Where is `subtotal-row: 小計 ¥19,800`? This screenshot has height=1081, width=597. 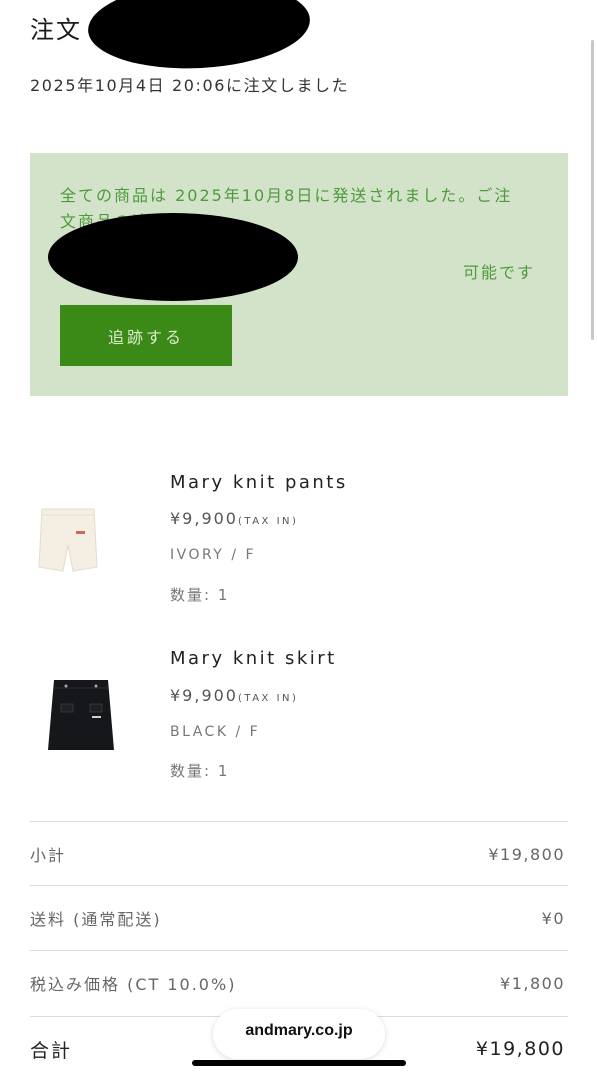
subtotal-row: 小計 ¥19,800 is located at coordinates (299, 853).